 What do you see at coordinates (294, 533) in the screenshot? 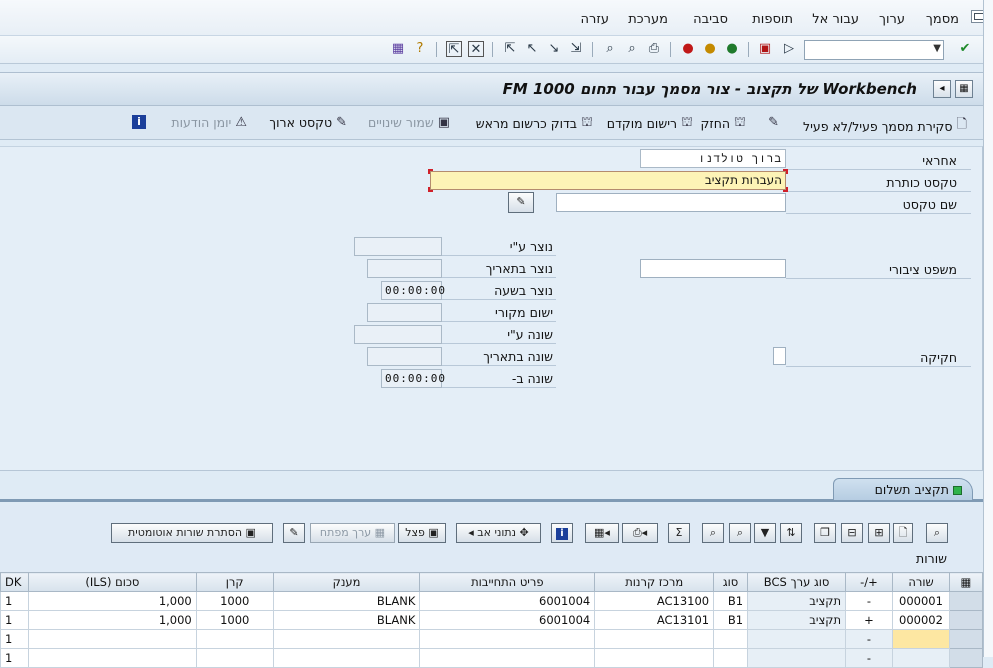
I see `grid-long-text-button: ✎` at bounding box center [294, 533].